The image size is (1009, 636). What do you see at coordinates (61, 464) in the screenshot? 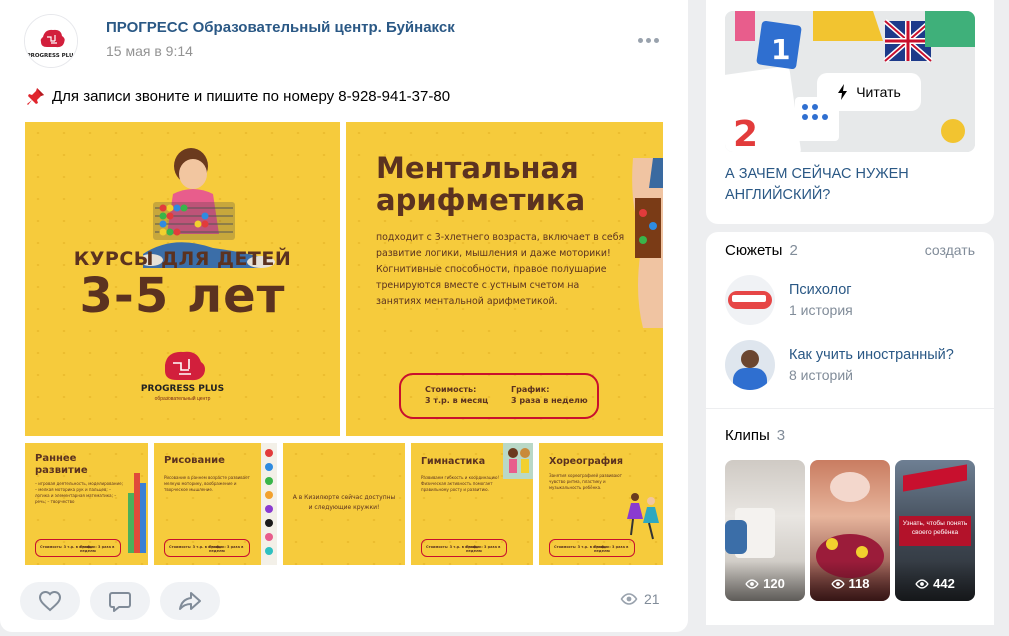
I see `thumb-title: Раннее развитие` at bounding box center [61, 464].